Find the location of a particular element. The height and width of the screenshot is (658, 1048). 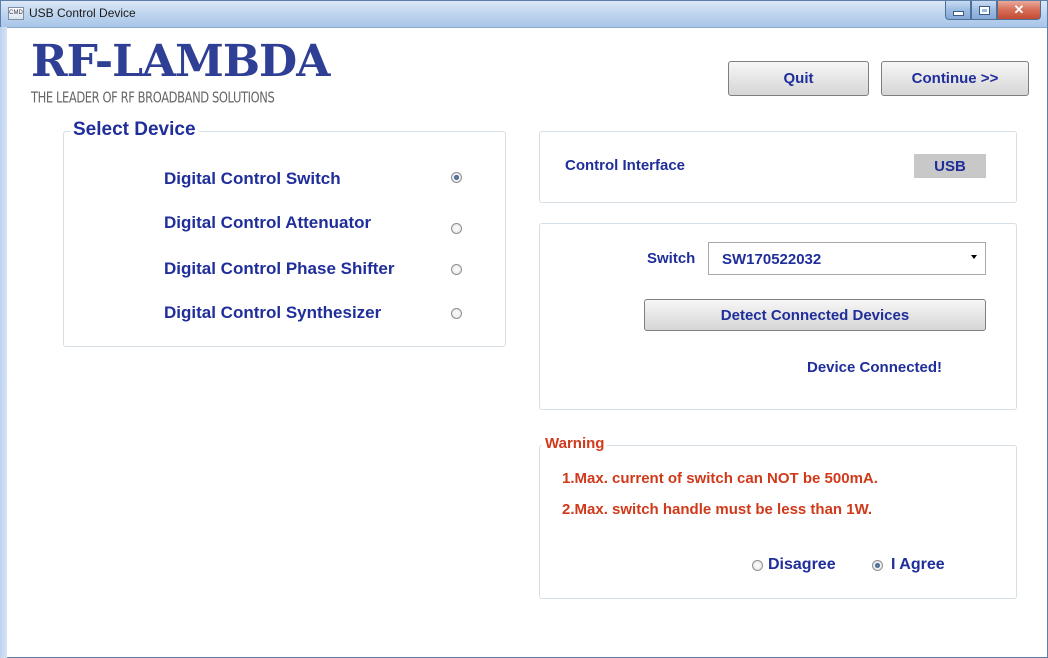

close-icon: ✕ is located at coordinates (1019, 9).